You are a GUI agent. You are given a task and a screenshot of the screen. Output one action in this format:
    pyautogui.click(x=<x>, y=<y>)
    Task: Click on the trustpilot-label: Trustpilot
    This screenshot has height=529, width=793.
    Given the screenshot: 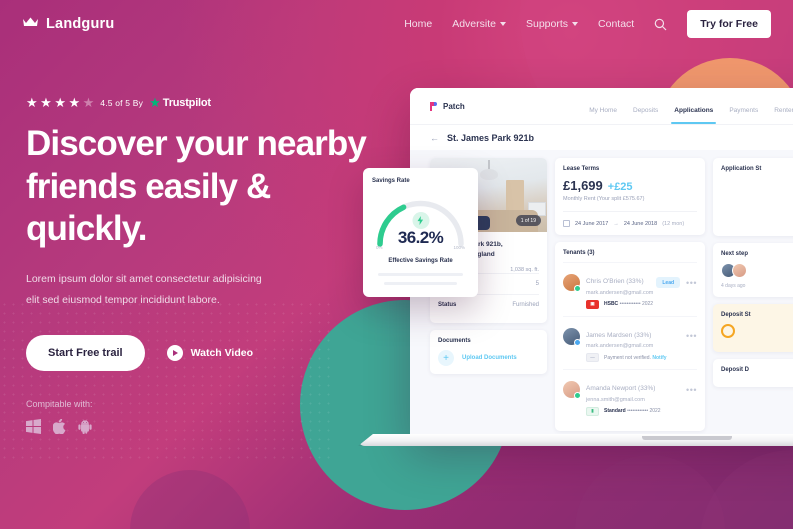 What is the action you would take?
    pyautogui.click(x=186, y=102)
    